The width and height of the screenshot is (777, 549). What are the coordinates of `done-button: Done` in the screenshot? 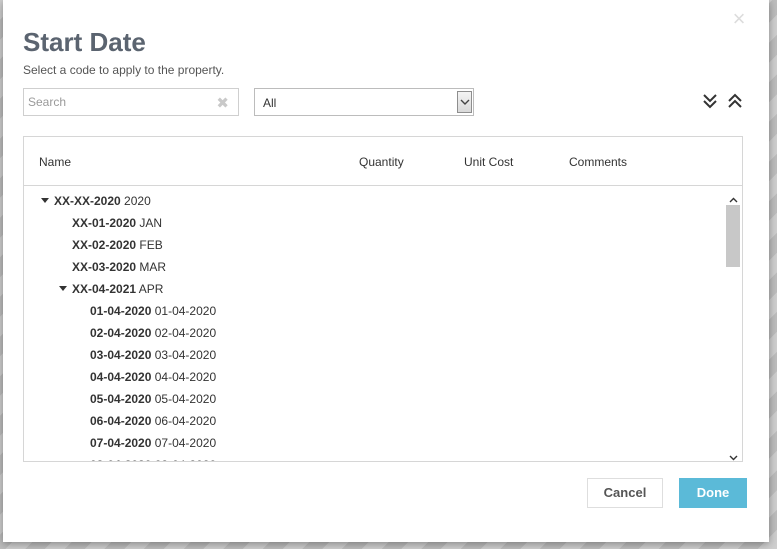 It's located at (713, 493).